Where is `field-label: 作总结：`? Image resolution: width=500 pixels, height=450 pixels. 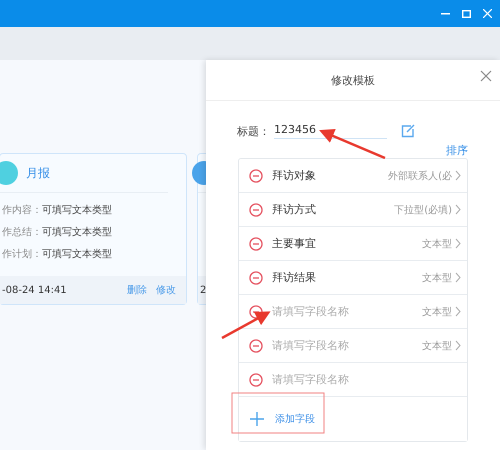 field-label: 作总结： is located at coordinates (22, 232).